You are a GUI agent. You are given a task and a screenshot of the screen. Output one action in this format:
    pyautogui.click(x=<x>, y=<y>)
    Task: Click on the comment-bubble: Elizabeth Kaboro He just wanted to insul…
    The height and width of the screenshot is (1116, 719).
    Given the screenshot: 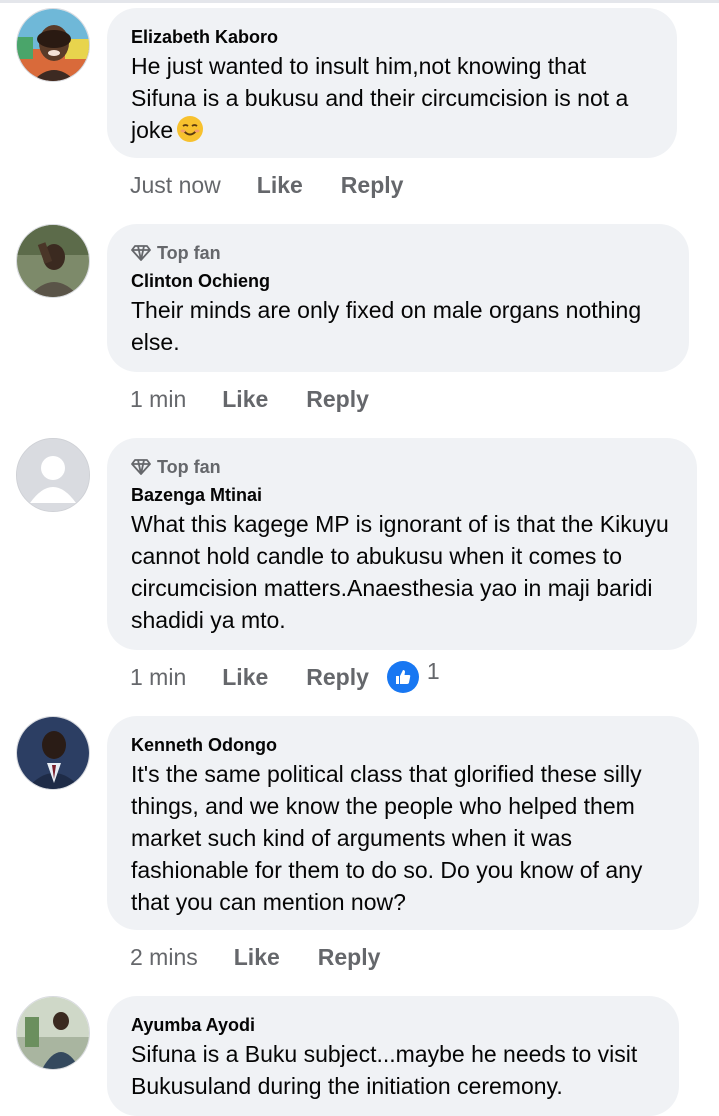 What is the action you would take?
    pyautogui.click(x=392, y=83)
    